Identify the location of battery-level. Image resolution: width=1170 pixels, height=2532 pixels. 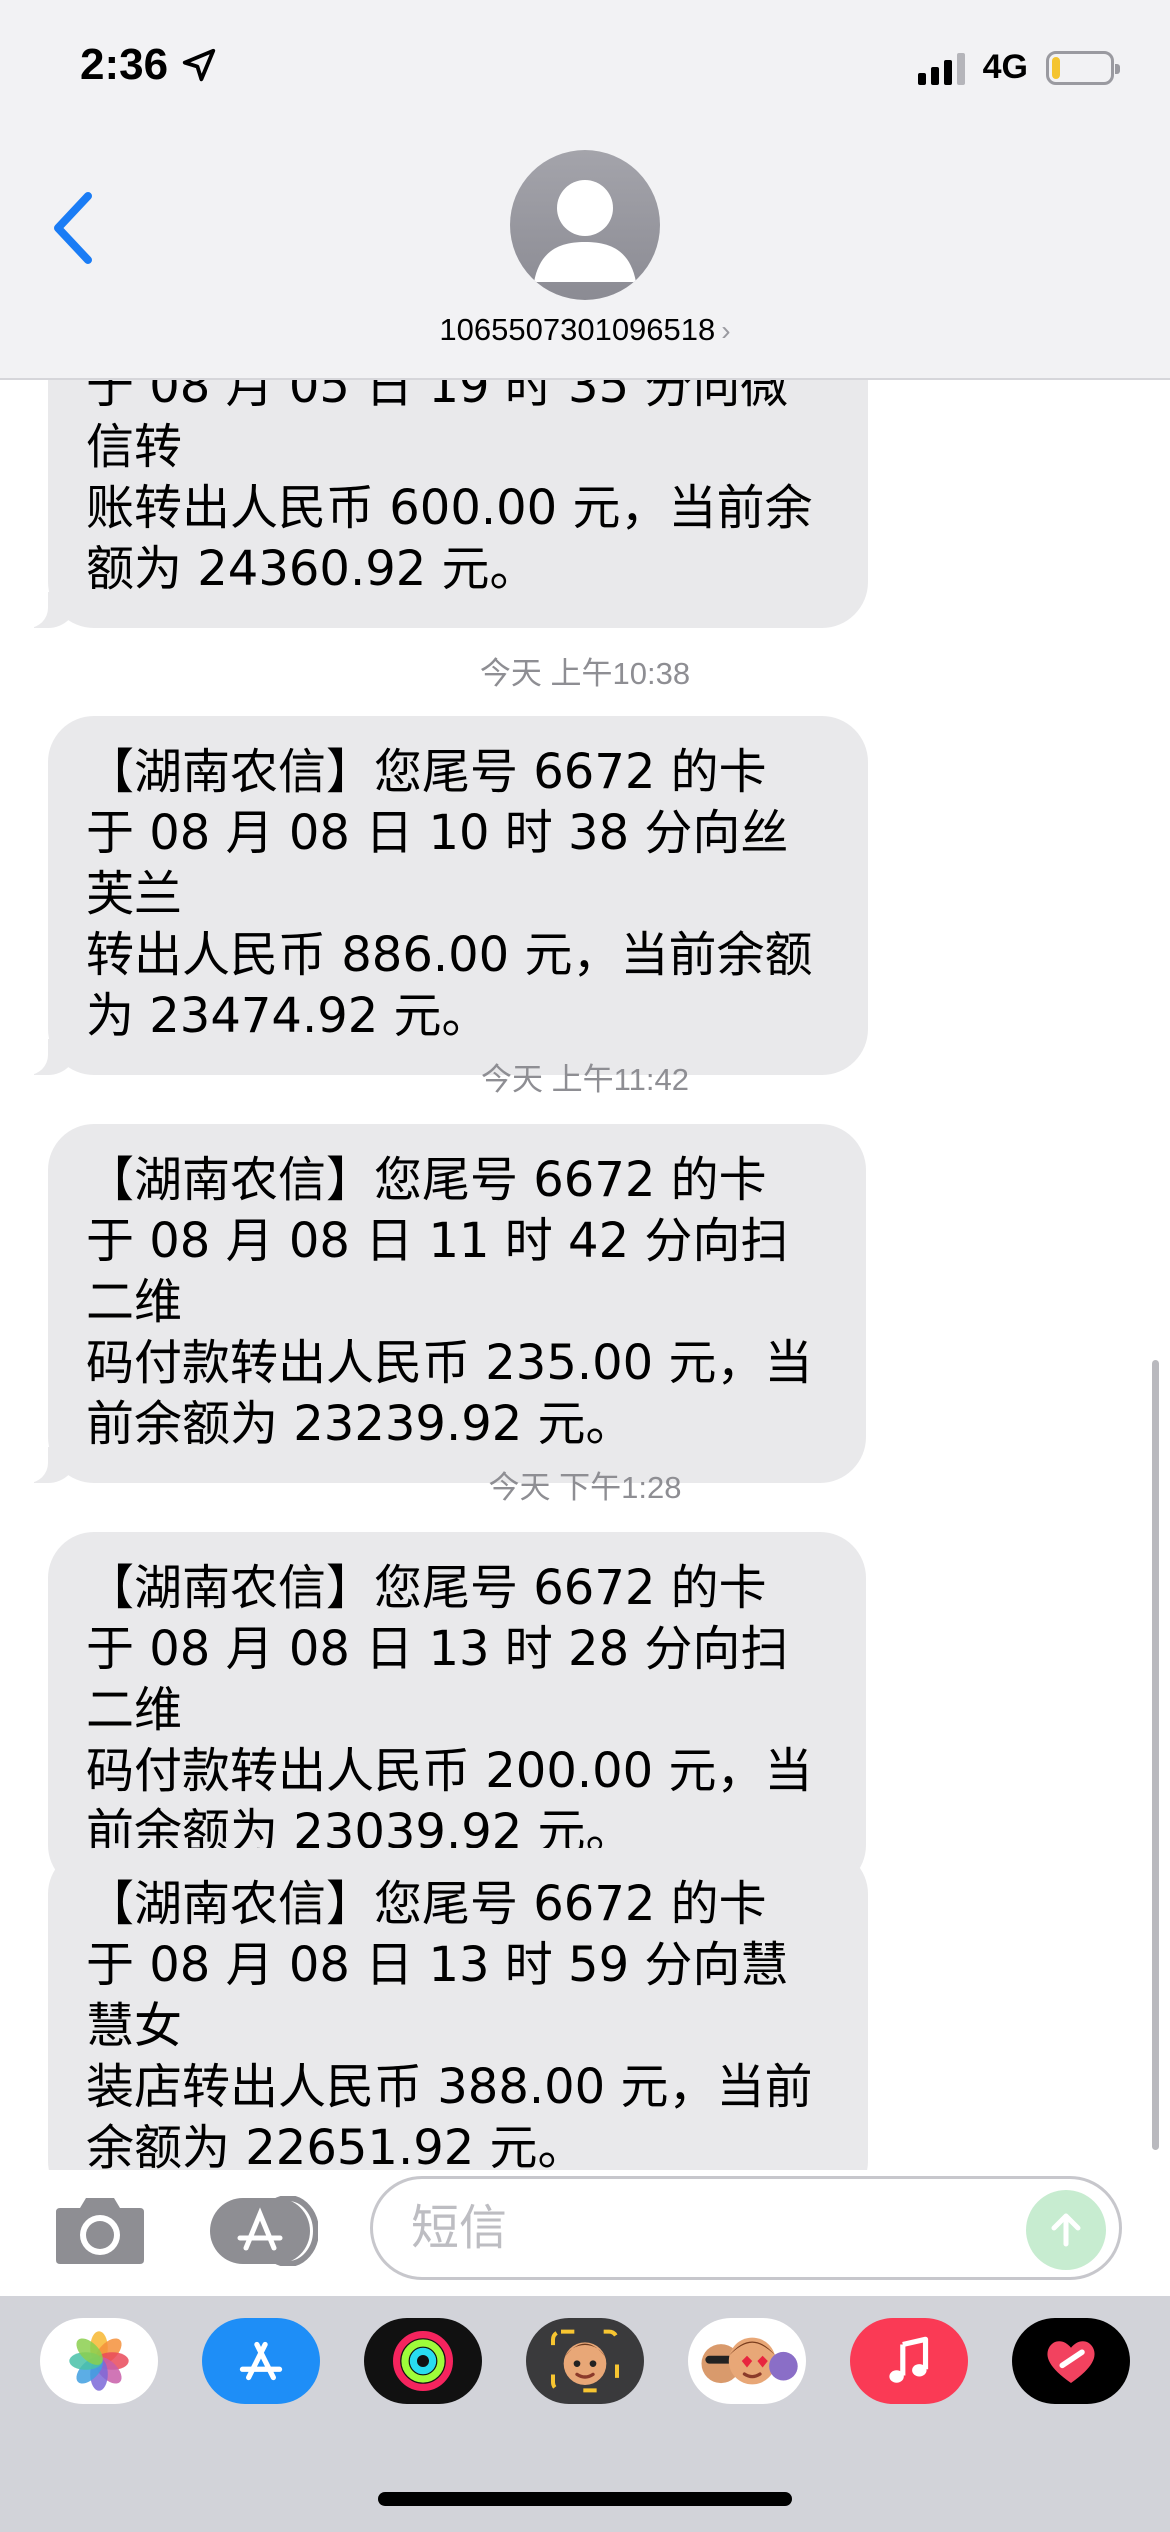
(1056, 67).